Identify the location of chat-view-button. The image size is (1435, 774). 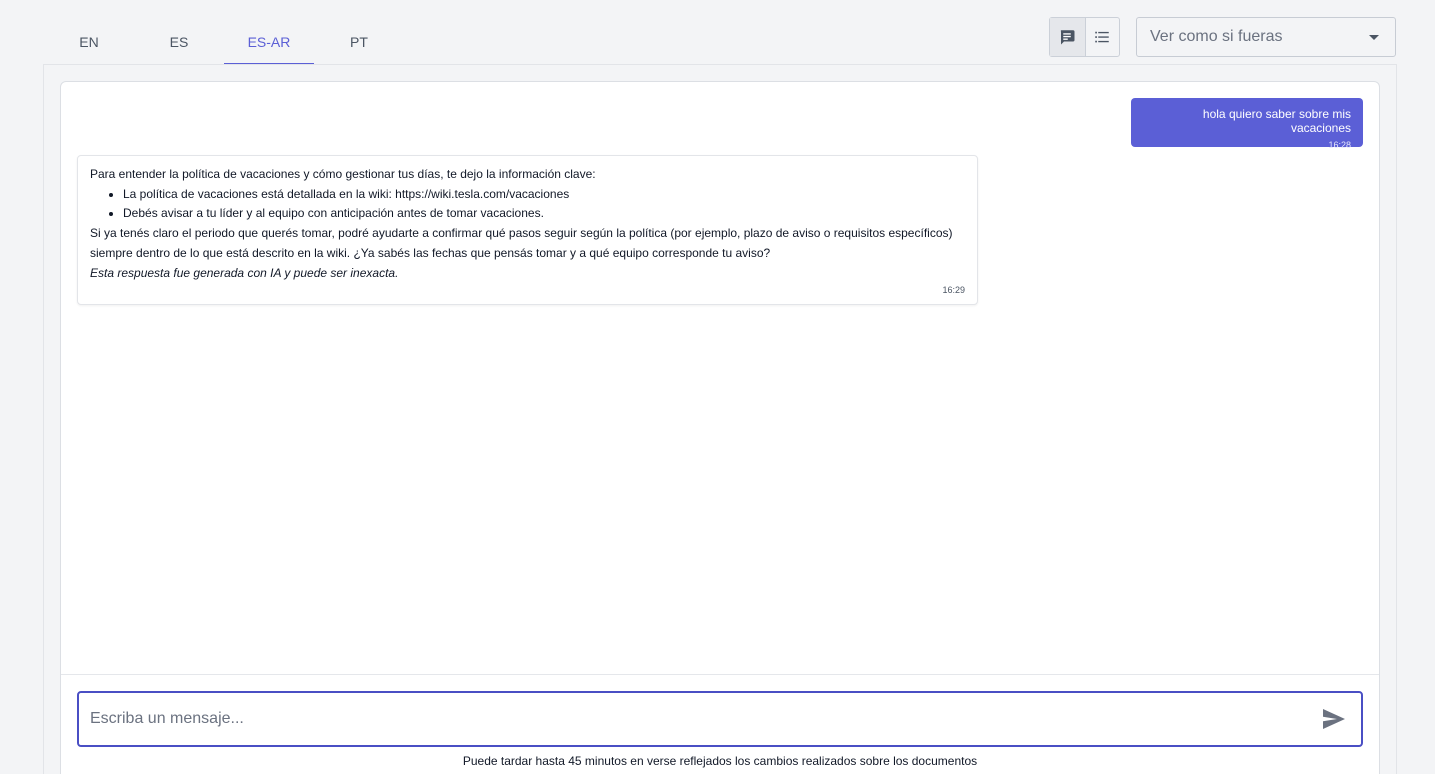
(1067, 37).